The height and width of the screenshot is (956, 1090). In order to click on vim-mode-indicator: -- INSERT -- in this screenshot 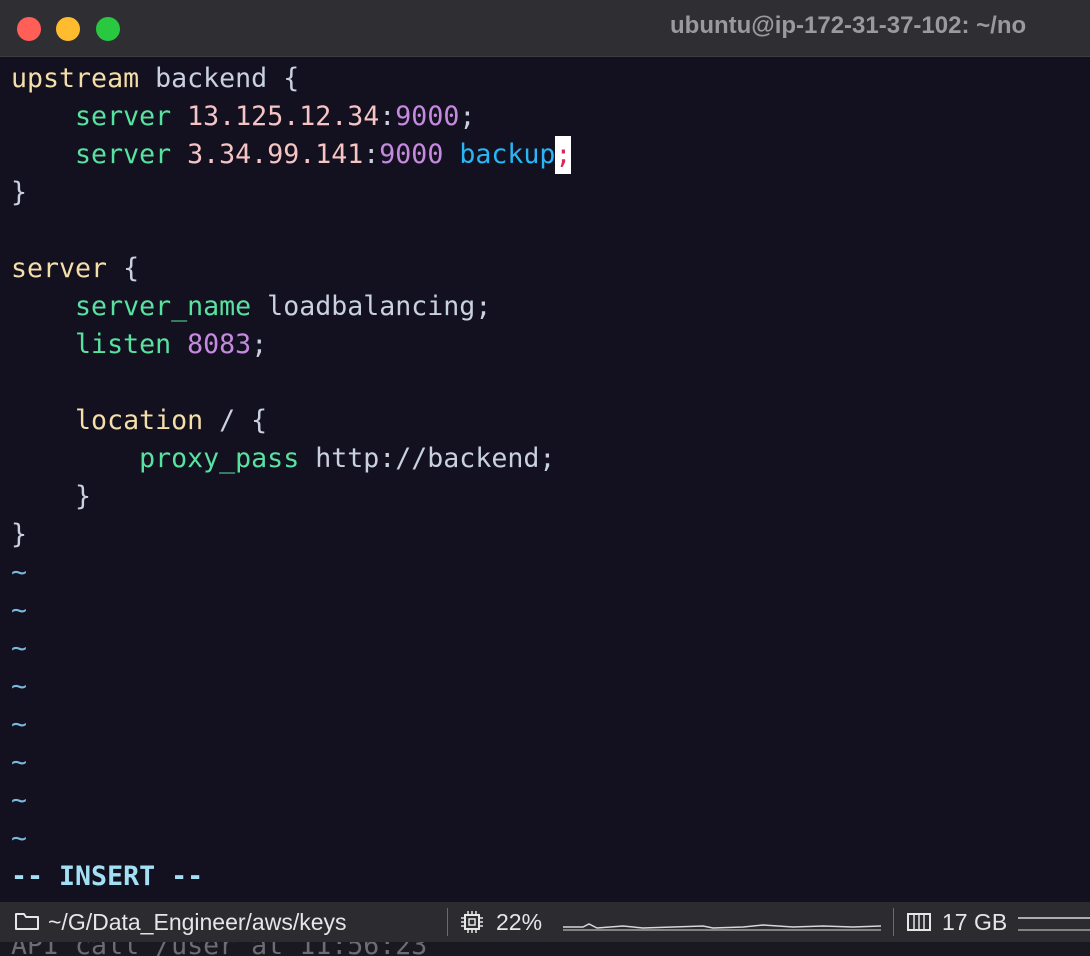, I will do `click(107, 876)`.